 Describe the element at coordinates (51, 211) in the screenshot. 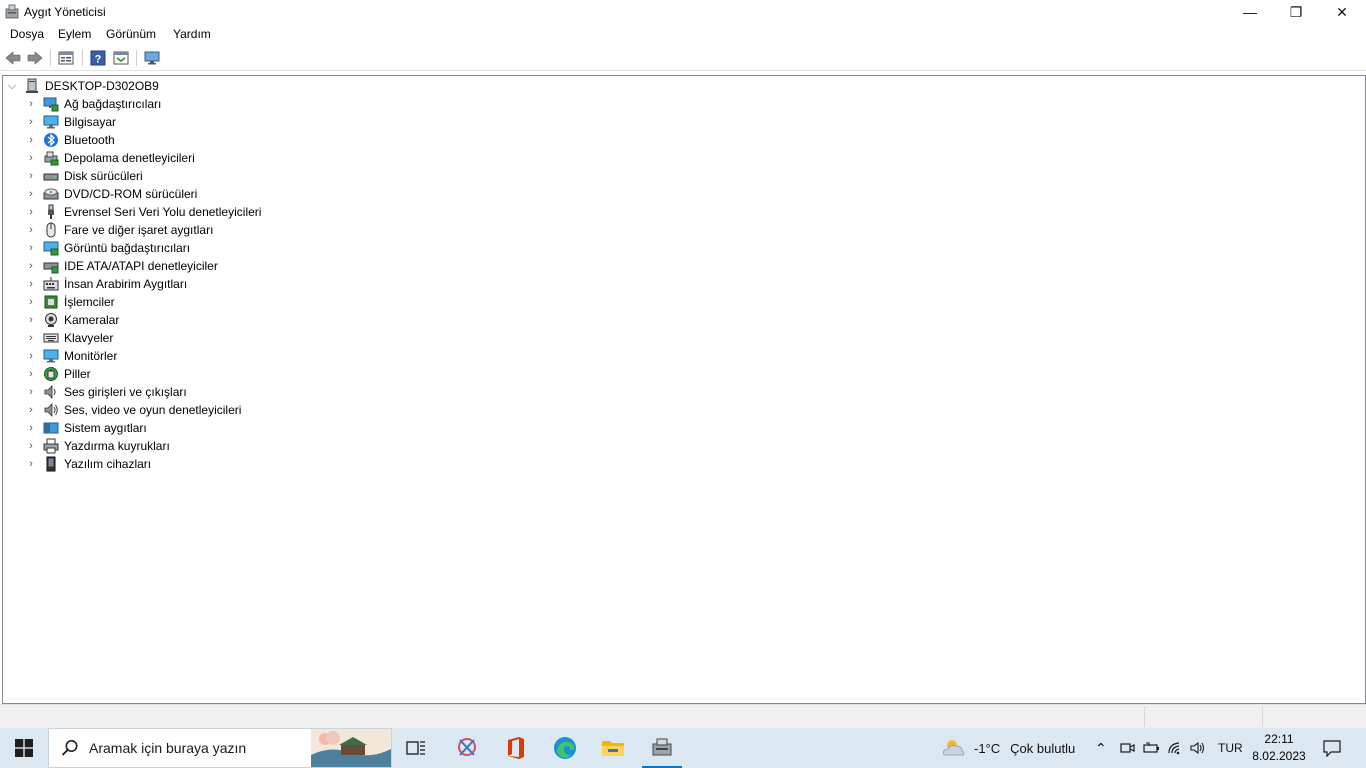

I see `usb-icon` at that location.